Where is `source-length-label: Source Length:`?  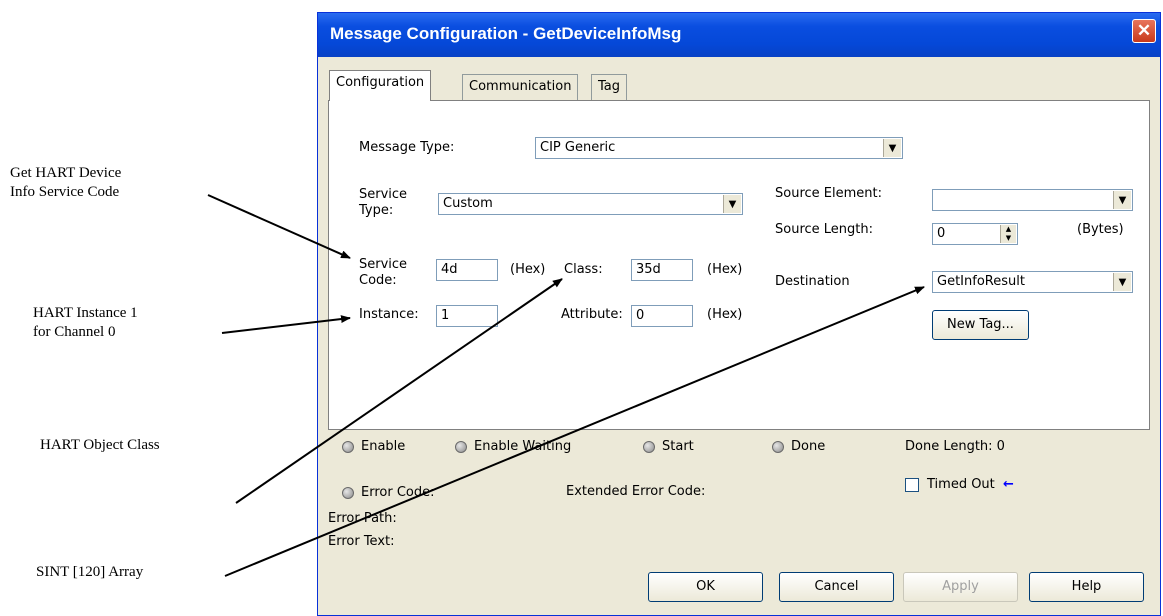
source-length-label: Source Length: is located at coordinates (824, 229).